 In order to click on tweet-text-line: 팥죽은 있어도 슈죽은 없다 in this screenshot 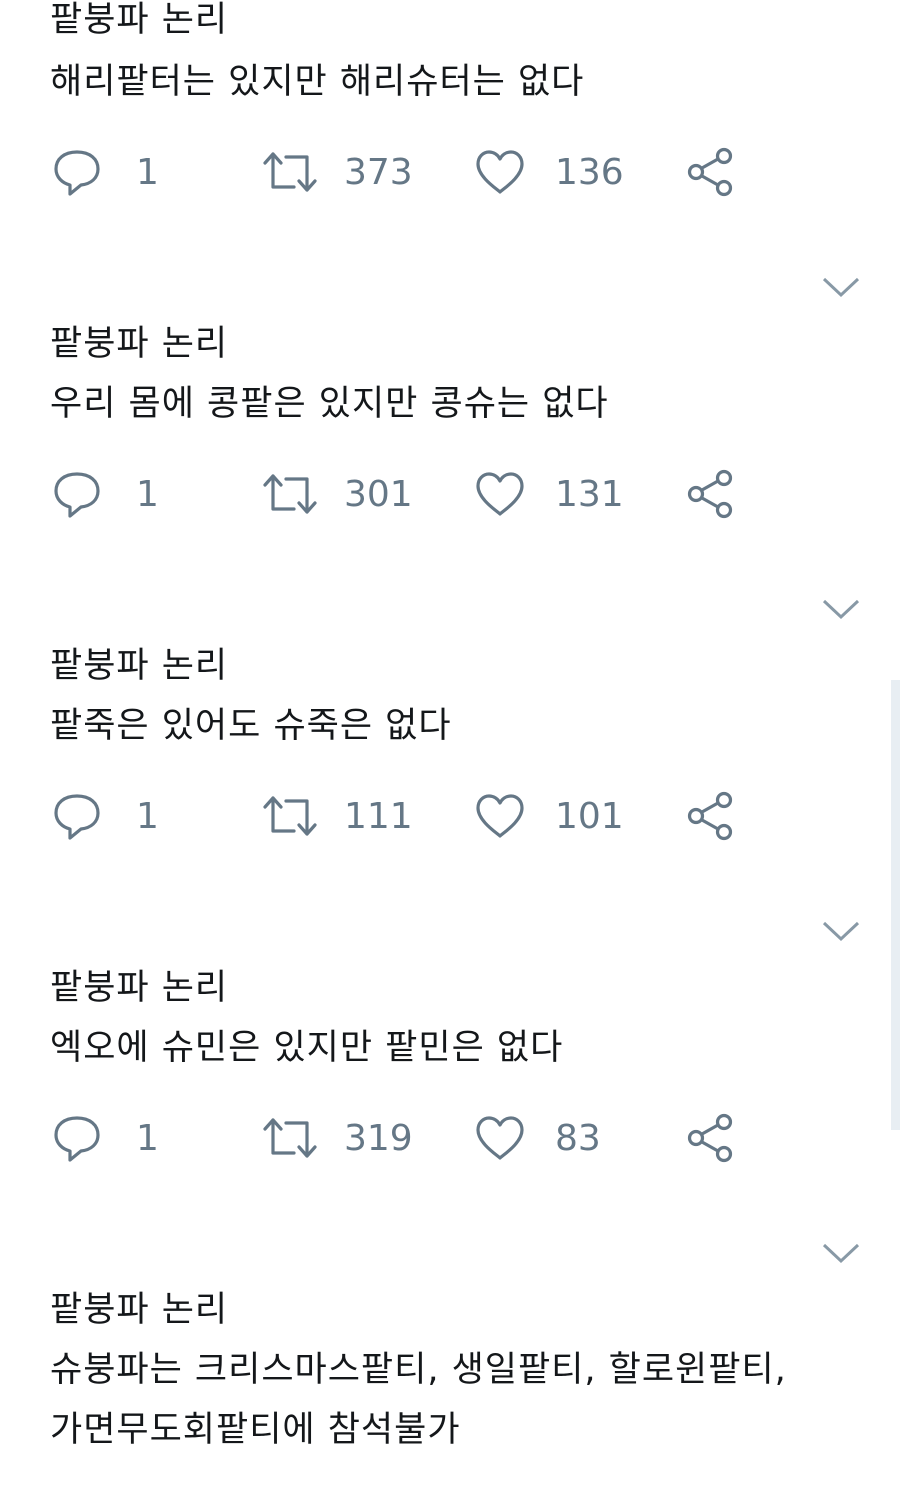, I will do `click(251, 726)`.